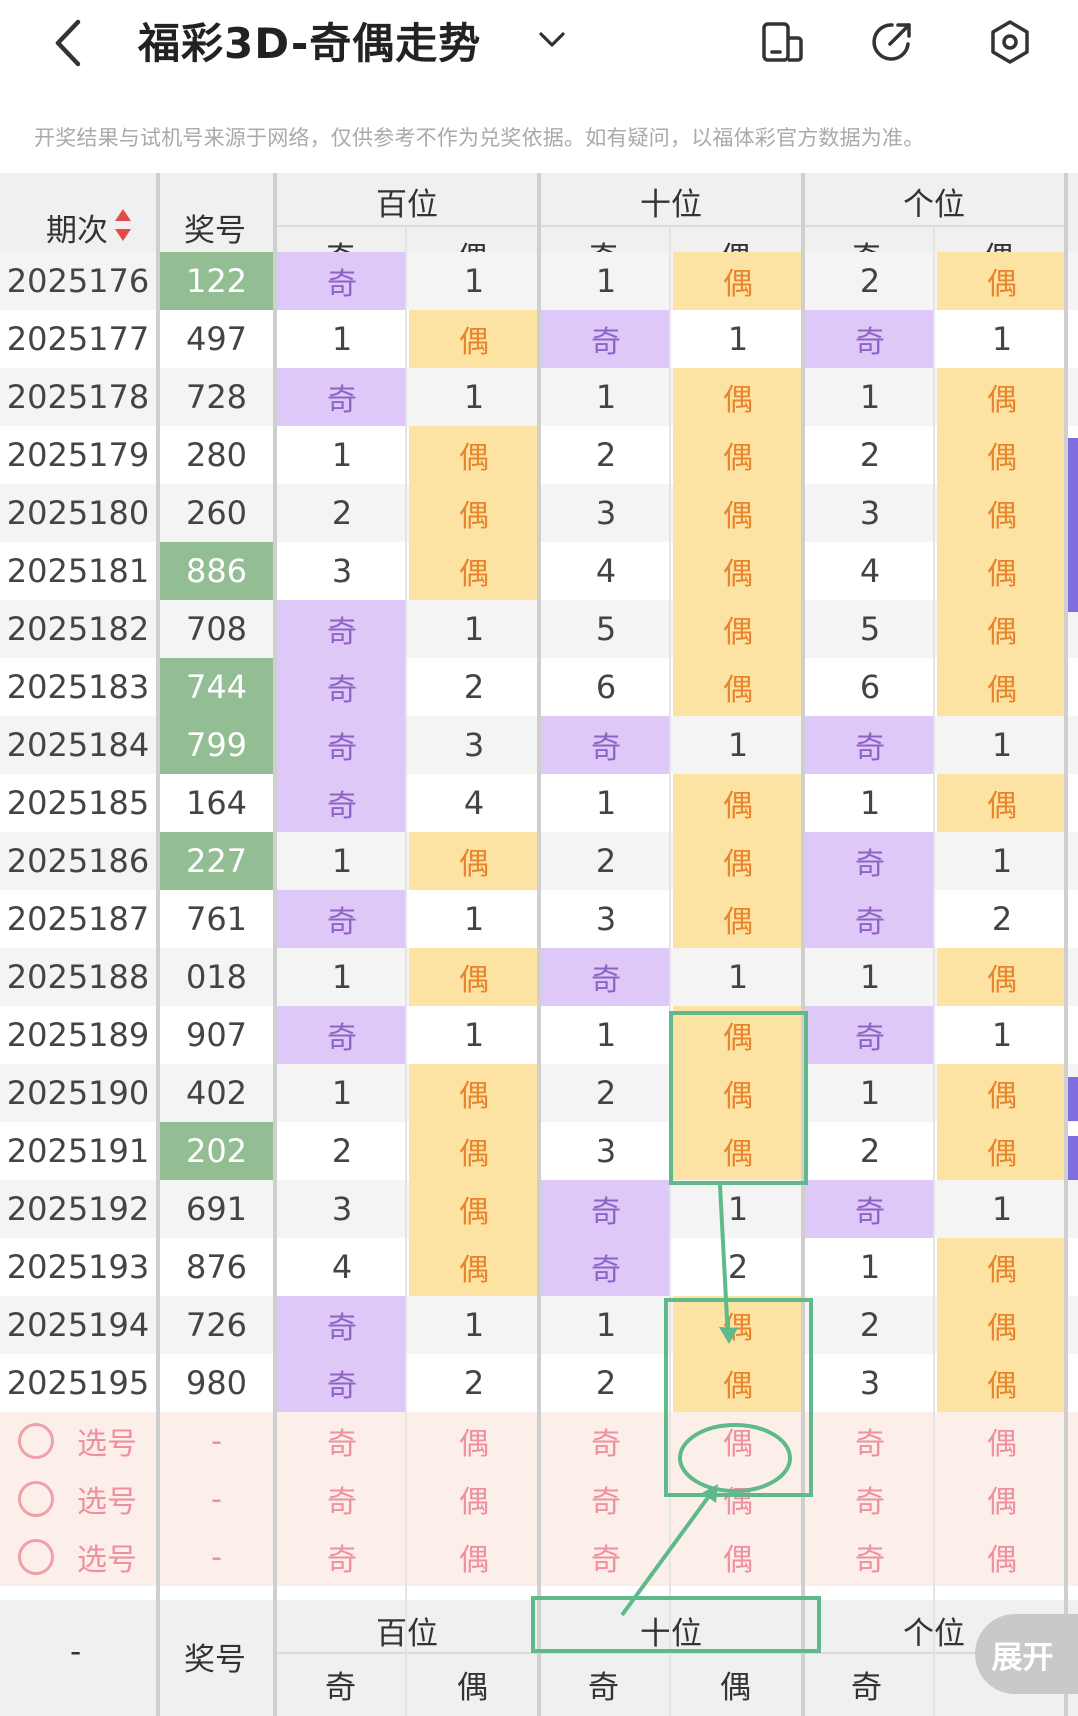 This screenshot has height=1716, width=1078. What do you see at coordinates (552, 39) in the screenshot?
I see `chevron-down-icon` at bounding box center [552, 39].